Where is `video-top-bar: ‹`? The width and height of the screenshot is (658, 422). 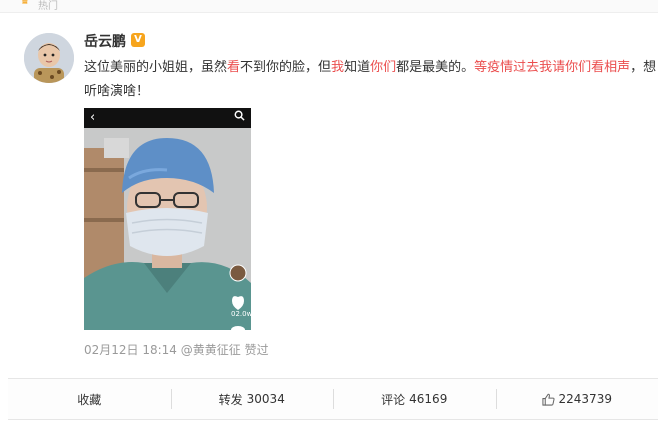 video-top-bar: ‹ is located at coordinates (167, 118).